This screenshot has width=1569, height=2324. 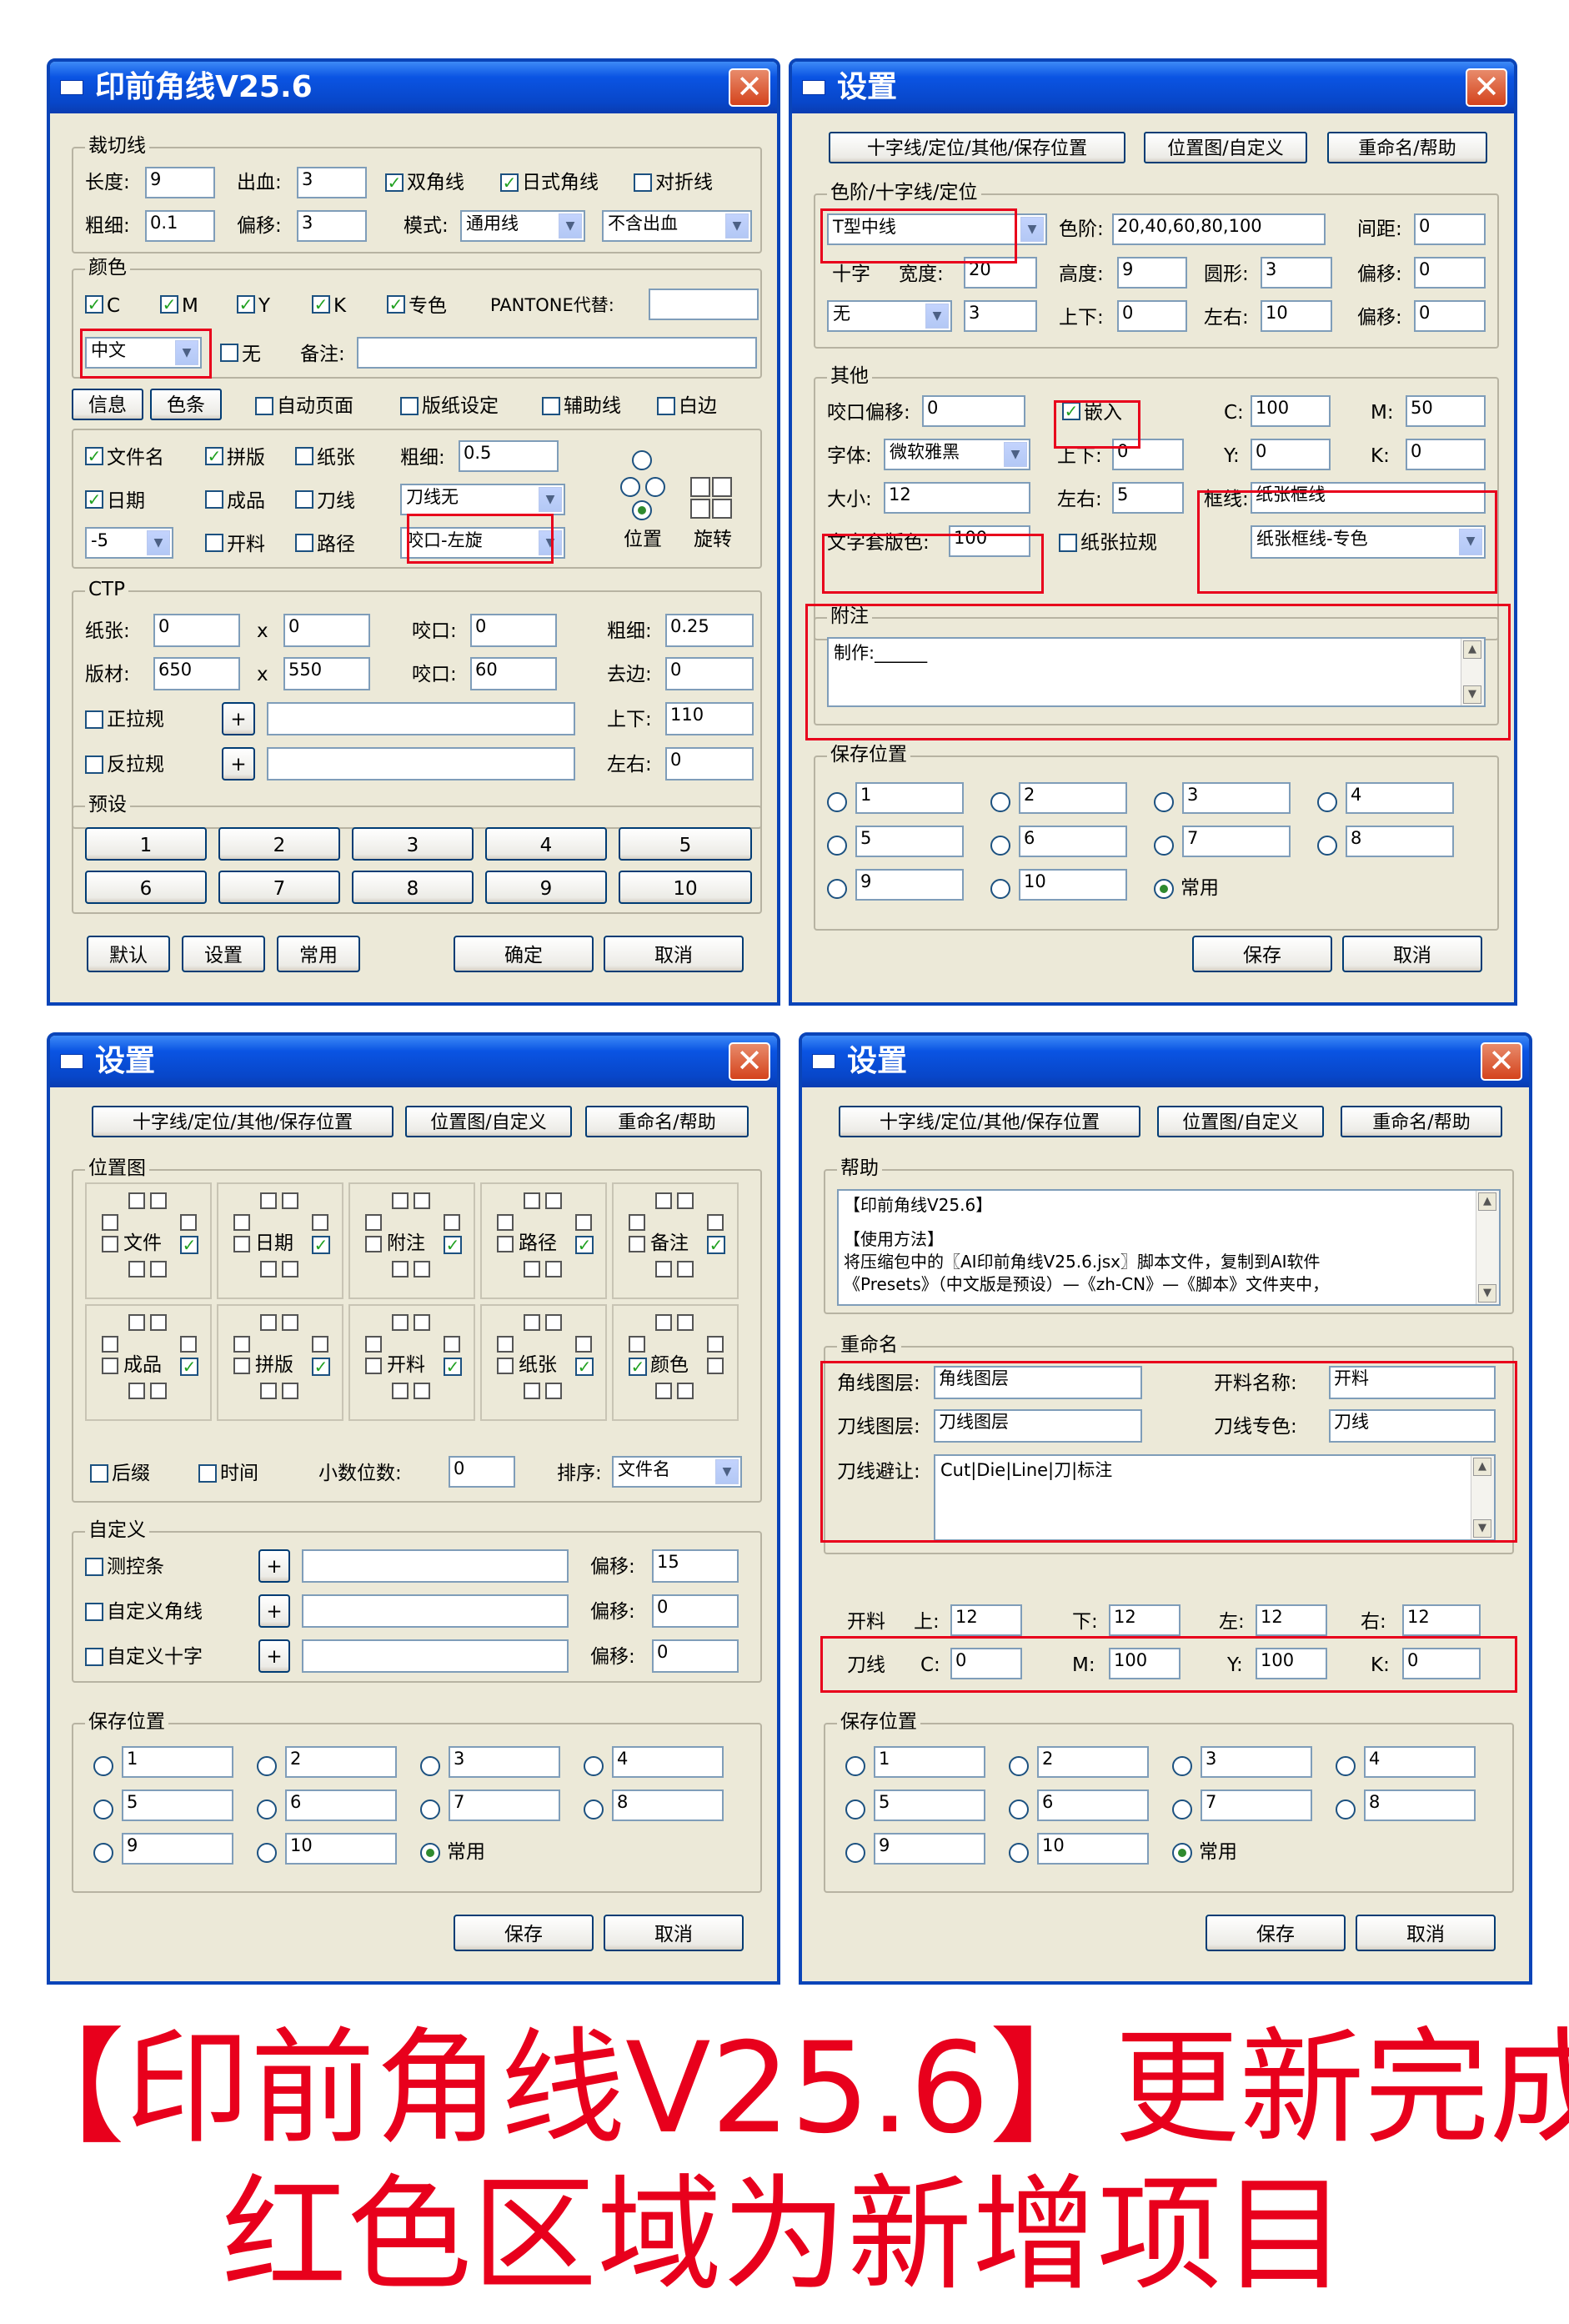 What do you see at coordinates (909, 798) in the screenshot?
I see `save-slot-input-1: 1` at bounding box center [909, 798].